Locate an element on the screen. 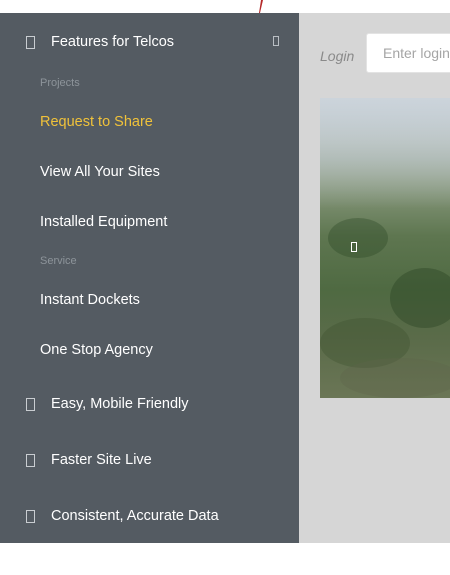 The image size is (450, 575). slide-icon is located at coordinates (354, 247).